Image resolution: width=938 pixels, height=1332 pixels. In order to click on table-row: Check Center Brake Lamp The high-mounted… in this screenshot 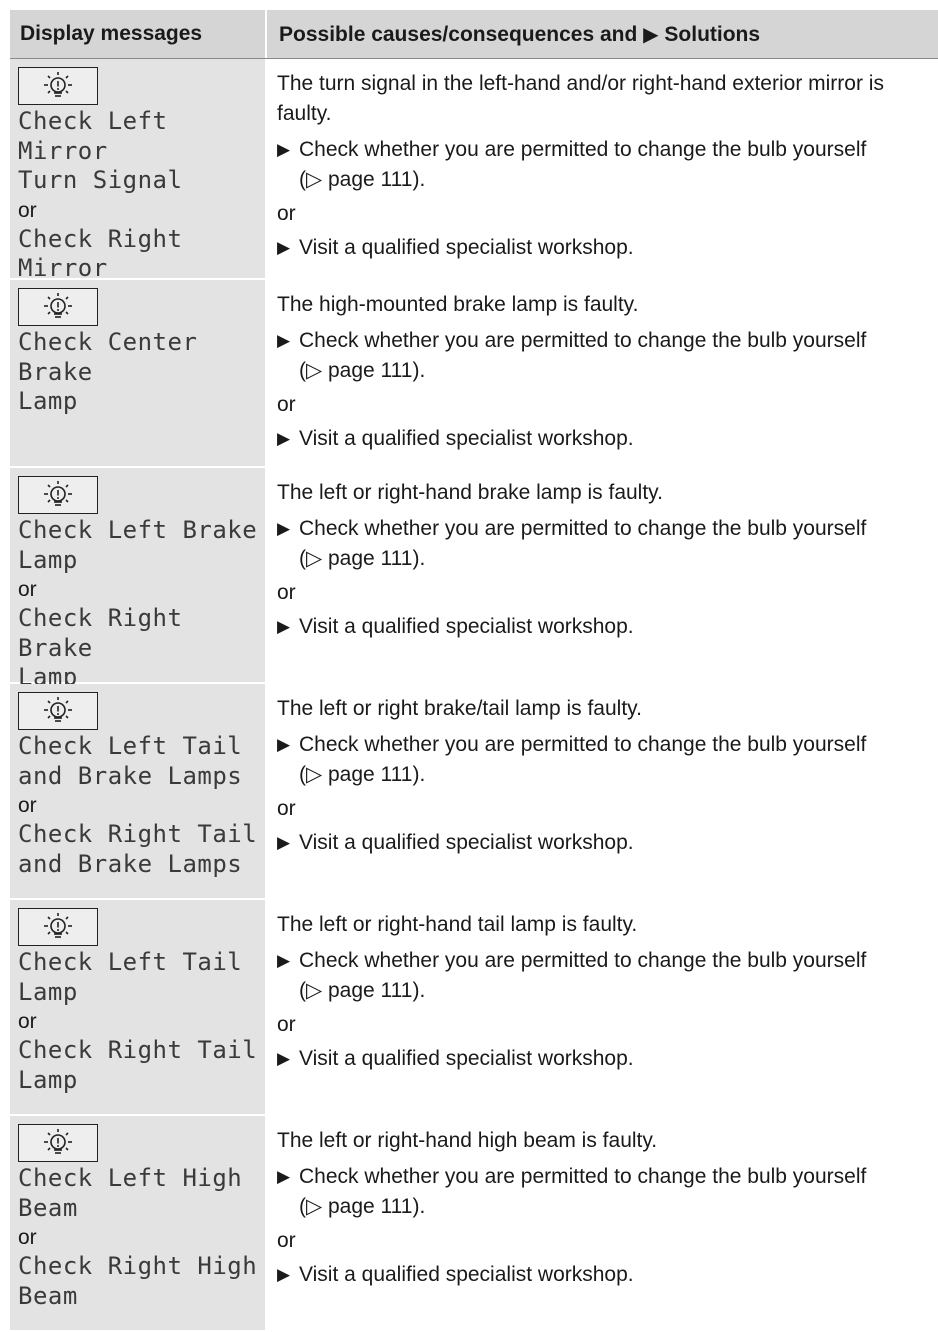, I will do `click(474, 374)`.